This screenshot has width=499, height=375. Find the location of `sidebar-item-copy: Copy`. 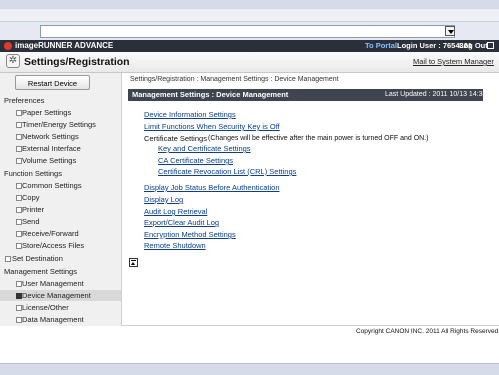

sidebar-item-copy: Copy is located at coordinates (60, 197).